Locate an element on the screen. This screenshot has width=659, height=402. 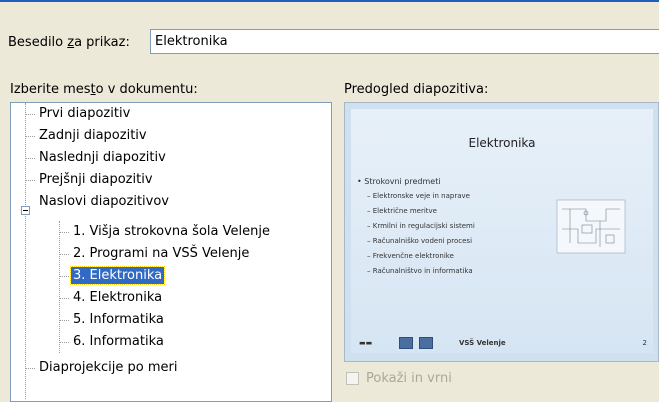
tree-item-first-slide: Prvi diapozitiv is located at coordinates (84, 114).